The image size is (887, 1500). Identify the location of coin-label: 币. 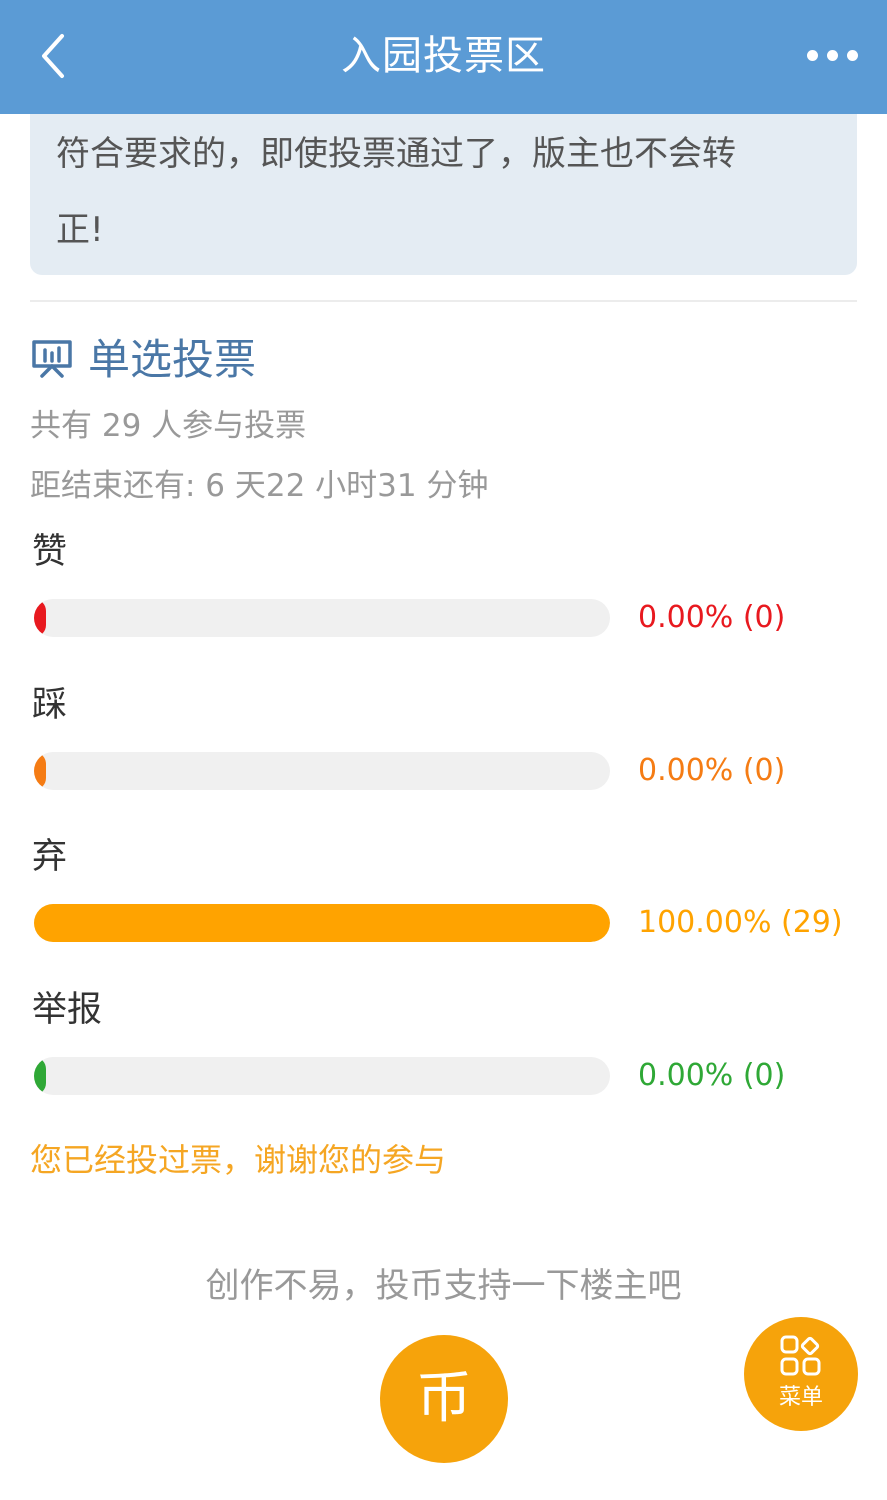
(444, 1398).